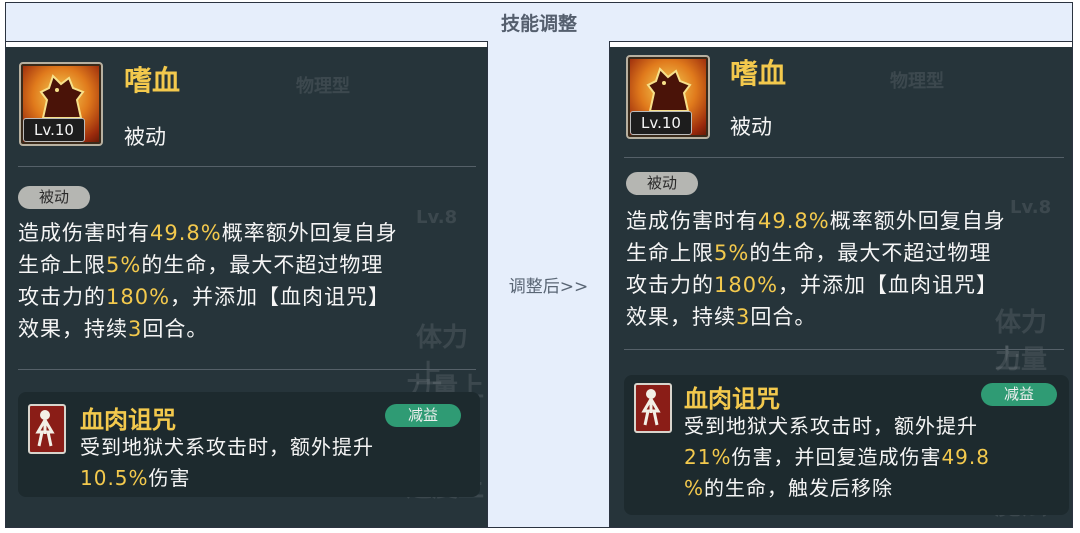 The image size is (1080, 533). I want to click on effect-description: 受到地狱犬系攻击时，额外提升 10.5%伤害, so click(277, 463).